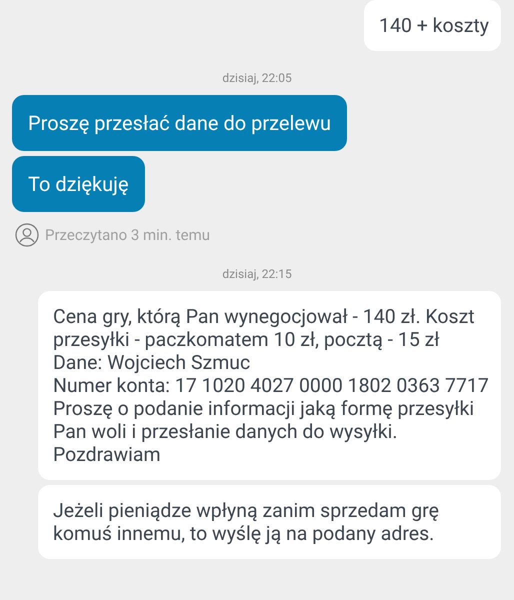 This screenshot has height=600, width=514. What do you see at coordinates (269, 522) in the screenshot?
I see `received-message-bubble: Jeżeli pieniądze wpłyną zanim sprzedam grę komuś innemu, to wyślę ją na podany adres.` at bounding box center [269, 522].